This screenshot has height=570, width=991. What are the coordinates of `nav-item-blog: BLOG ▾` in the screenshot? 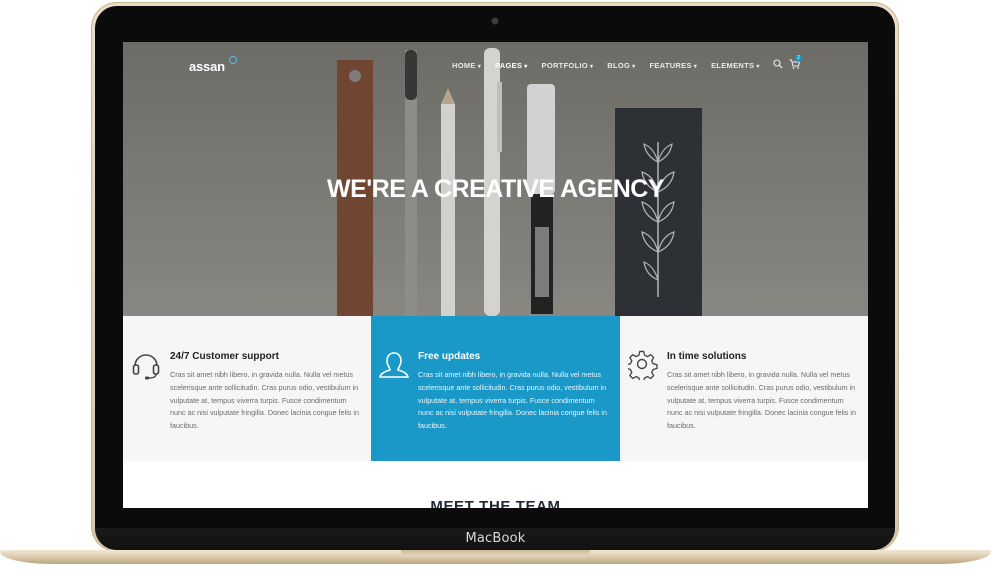 It's located at (621, 65).